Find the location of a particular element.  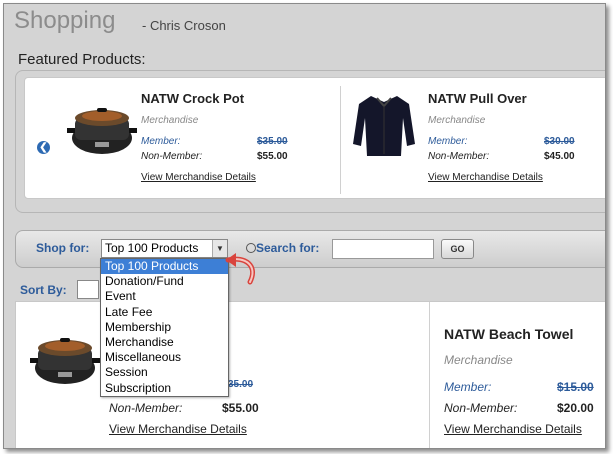

member-price: 35.00 is located at coordinates (241, 384).